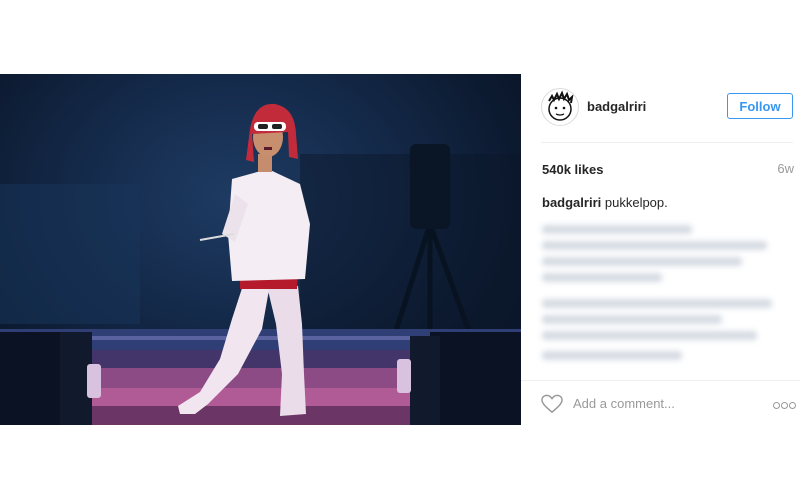 The height and width of the screenshot is (500, 800). Describe the element at coordinates (663, 403) in the screenshot. I see `add-comment-input` at that location.